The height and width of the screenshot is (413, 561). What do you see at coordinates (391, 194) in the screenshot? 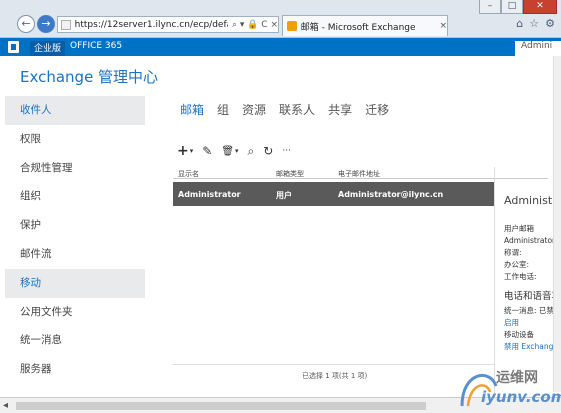
I see `cell-email: Administrator@ilync.cn` at bounding box center [391, 194].